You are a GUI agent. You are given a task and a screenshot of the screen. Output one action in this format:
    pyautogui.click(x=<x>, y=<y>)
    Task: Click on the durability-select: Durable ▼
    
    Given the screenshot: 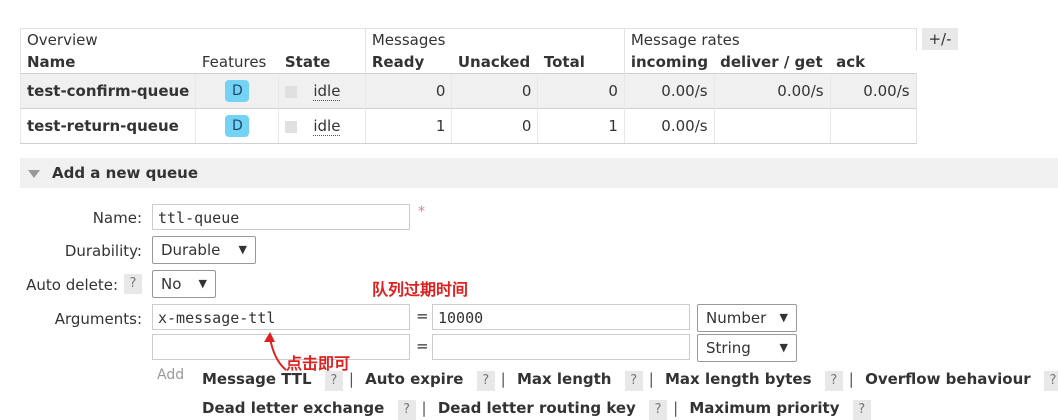 What is the action you would take?
    pyautogui.click(x=204, y=250)
    